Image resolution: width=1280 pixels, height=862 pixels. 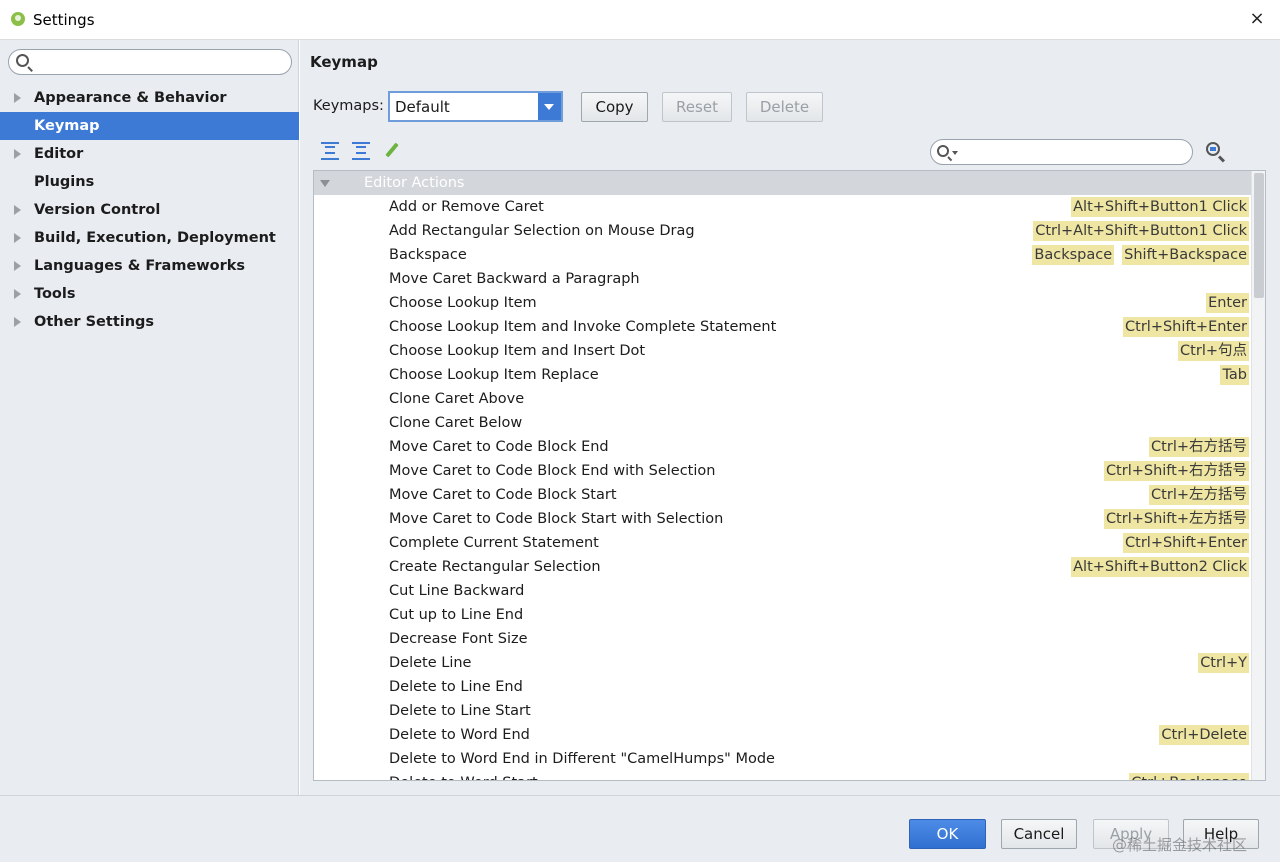 I want to click on scrollbar-thumb, so click(x=1259, y=235).